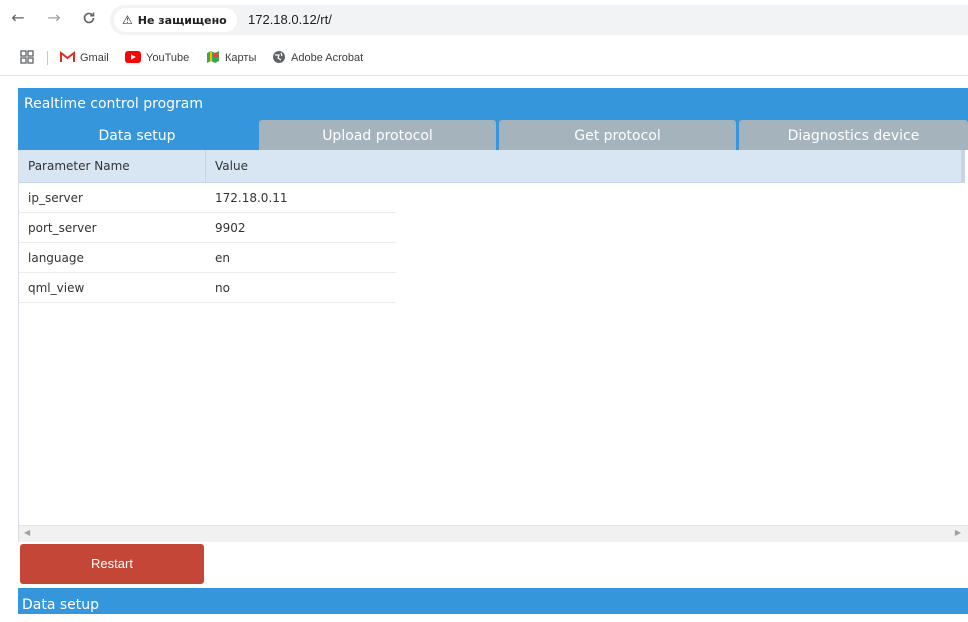  Describe the element at coordinates (61, 605) in the screenshot. I see `status-text: Data setup` at that location.